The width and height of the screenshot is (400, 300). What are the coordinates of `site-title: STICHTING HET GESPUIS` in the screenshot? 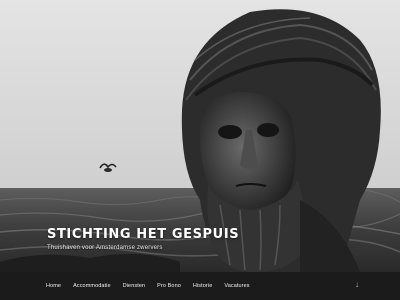 It's located at (143, 235).